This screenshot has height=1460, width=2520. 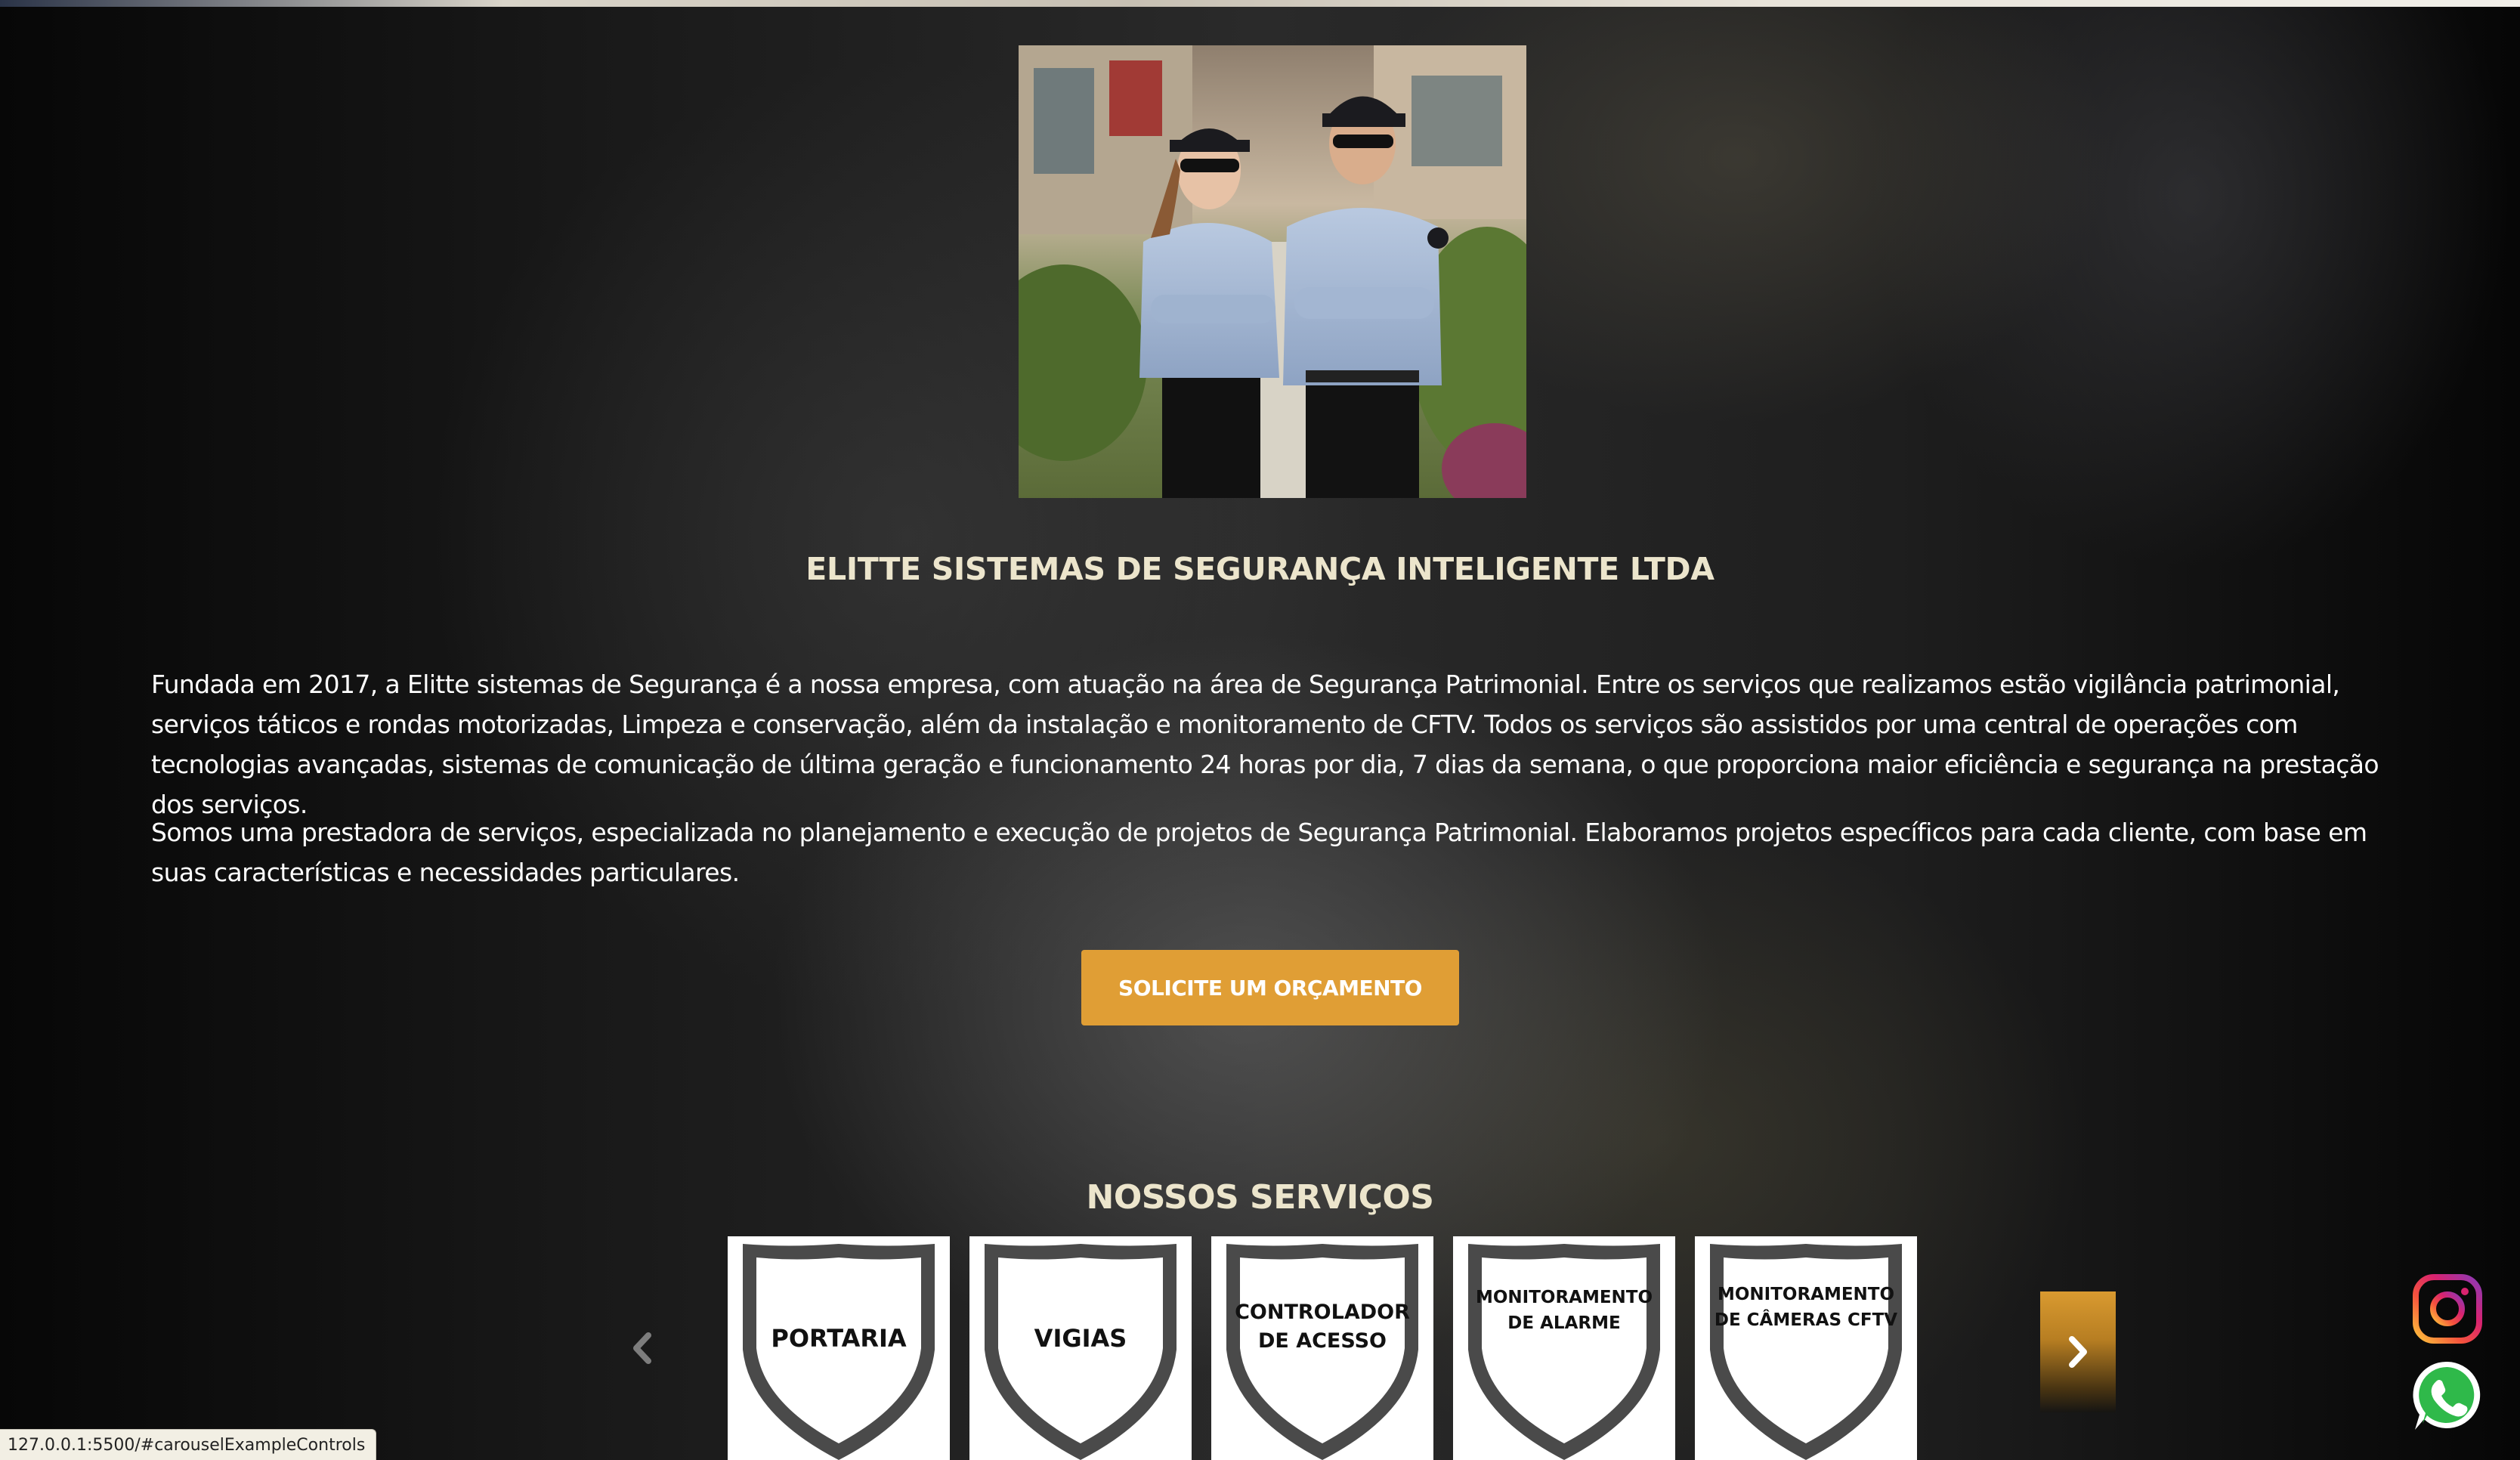 I want to click on top-strip, so click(x=1260, y=3).